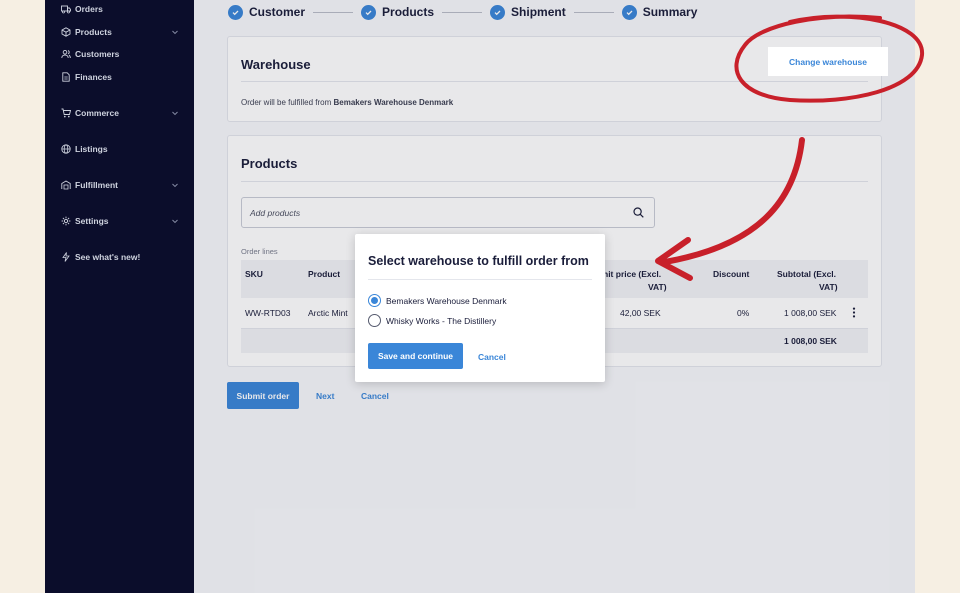  Describe the element at coordinates (66, 257) in the screenshot. I see `sparkle-icon` at that location.